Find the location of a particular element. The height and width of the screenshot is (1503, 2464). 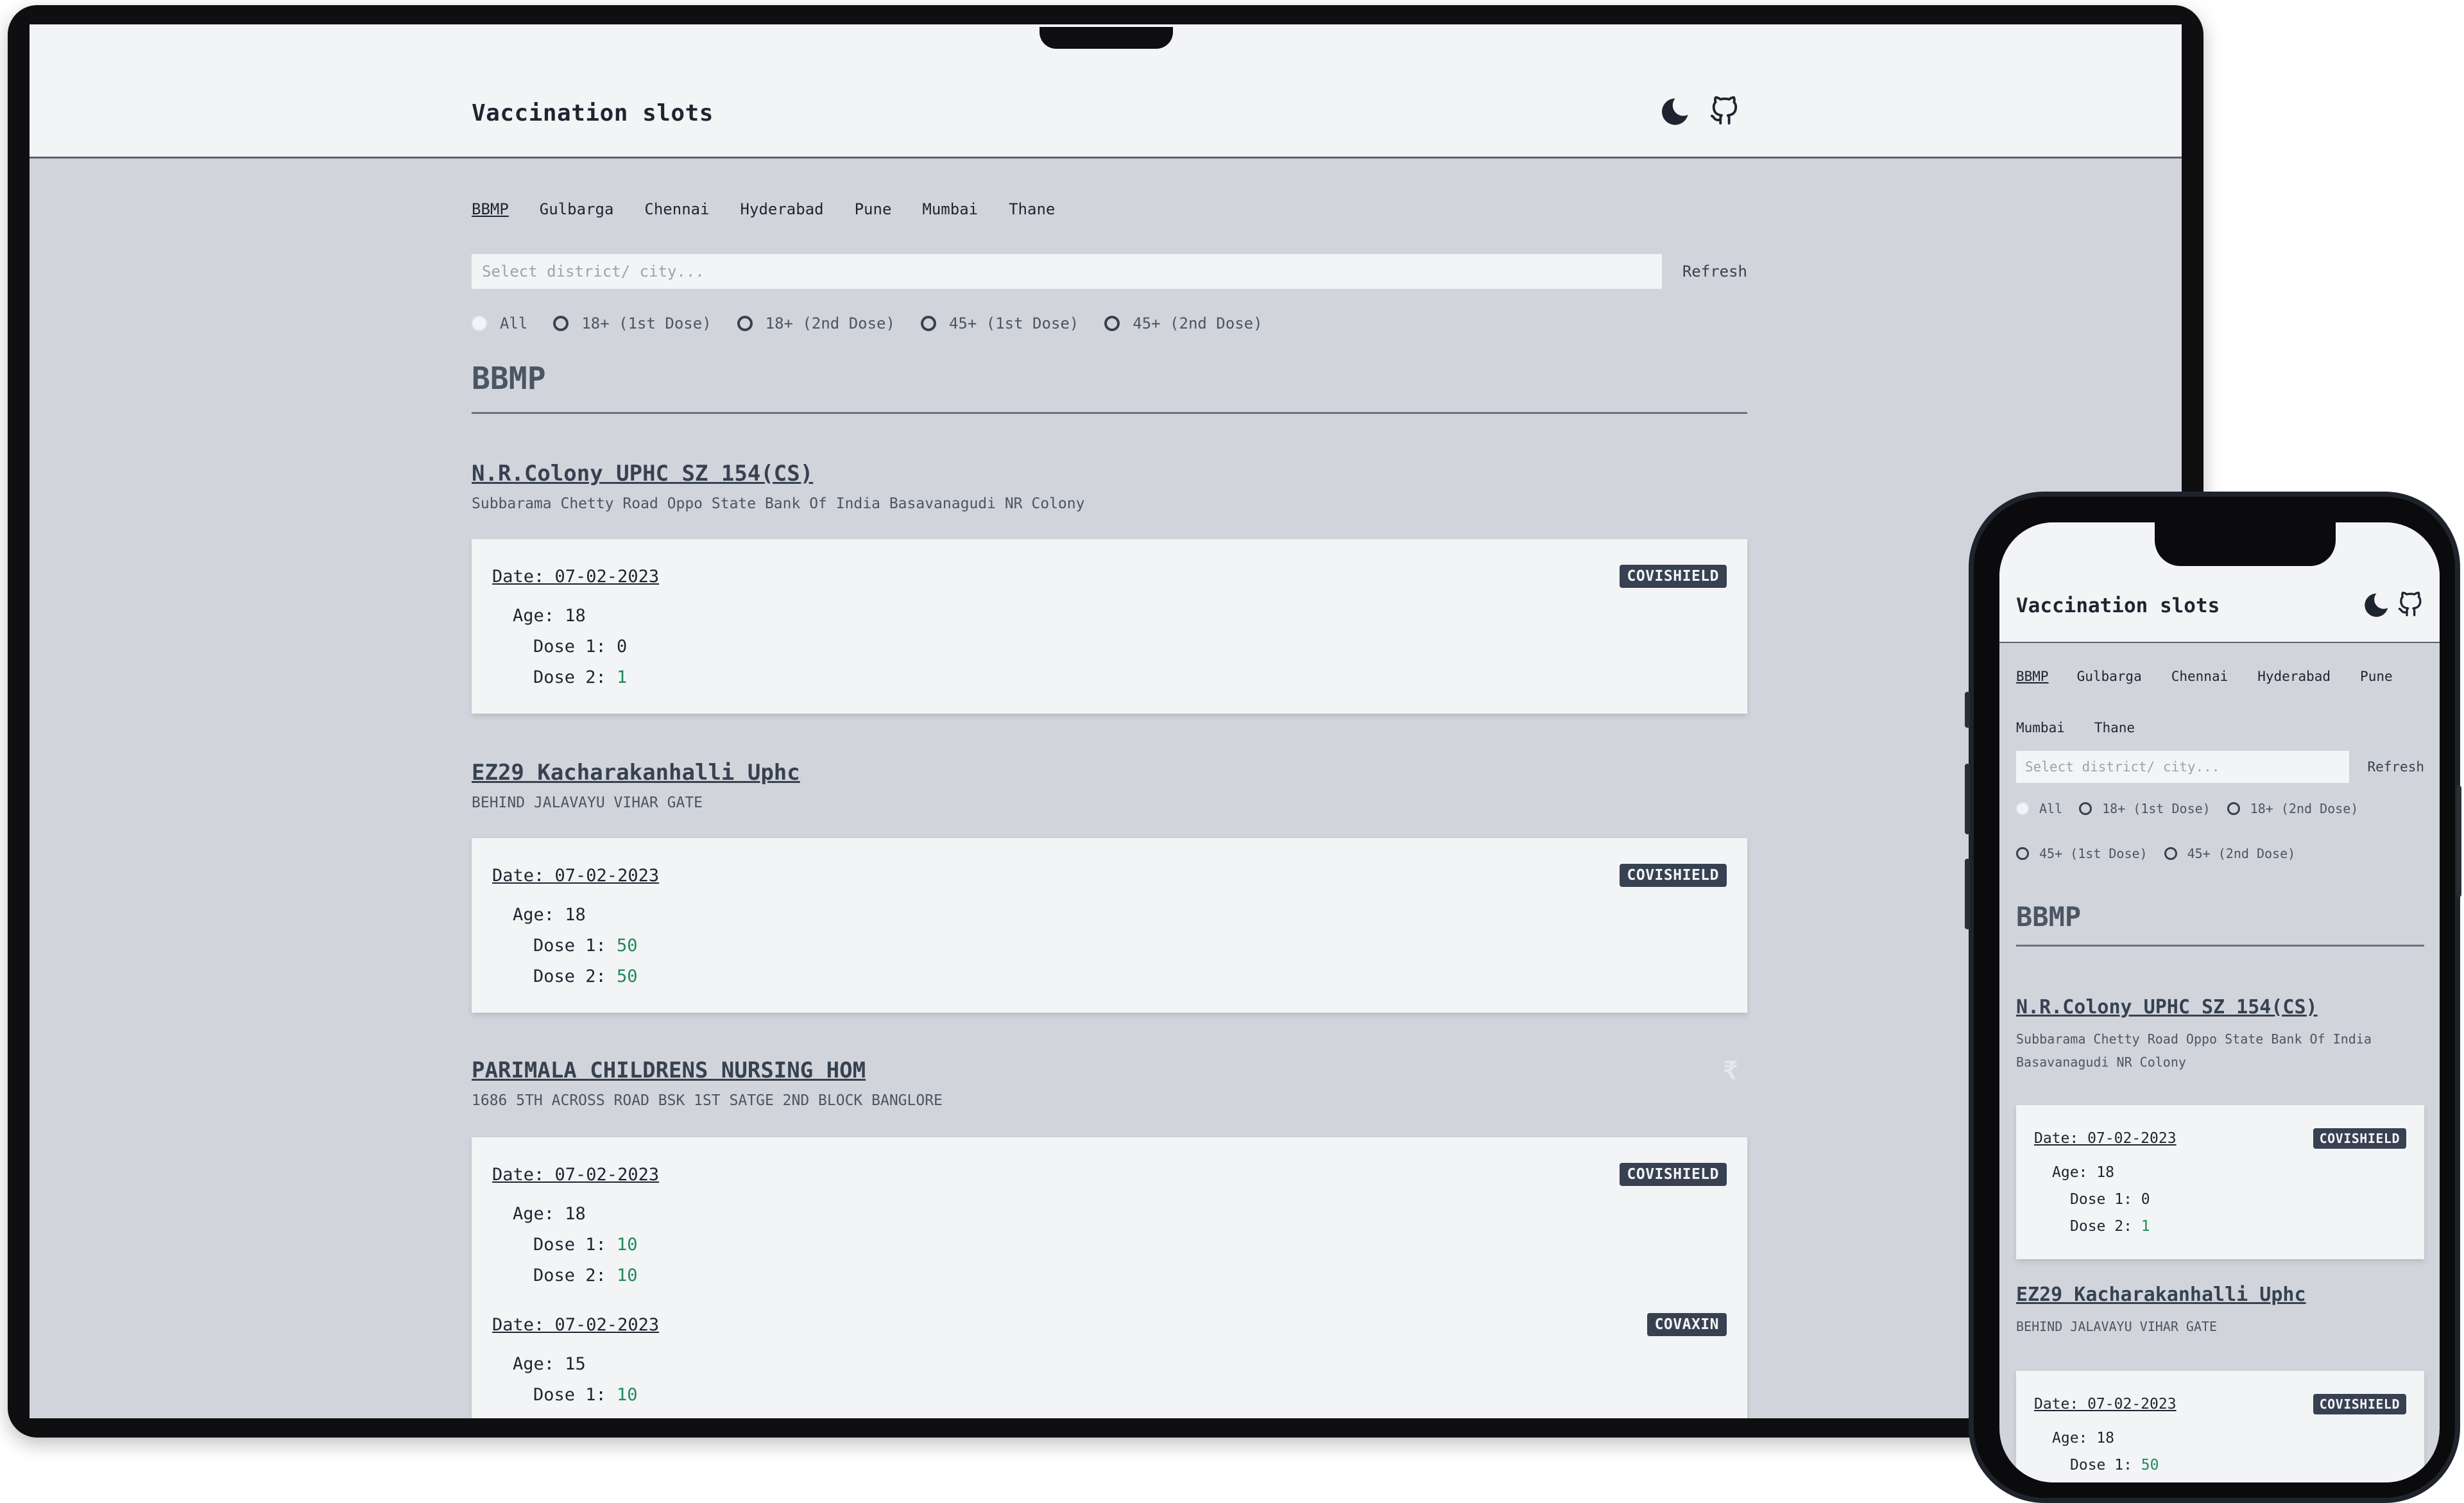

divider is located at coordinates (1110, 413).